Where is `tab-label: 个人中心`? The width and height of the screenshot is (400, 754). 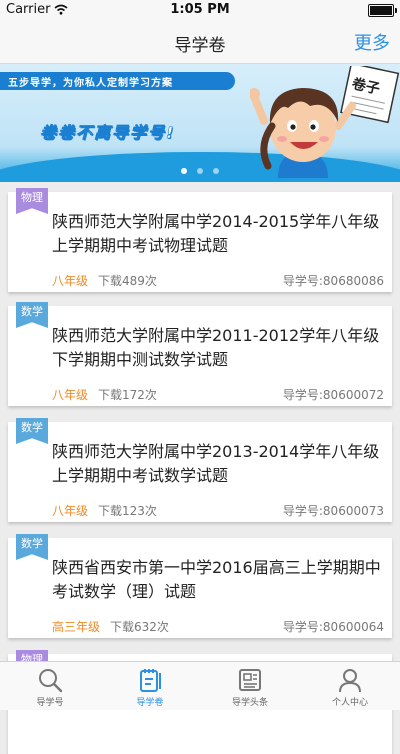 tab-label: 个人中心 is located at coordinates (349, 703).